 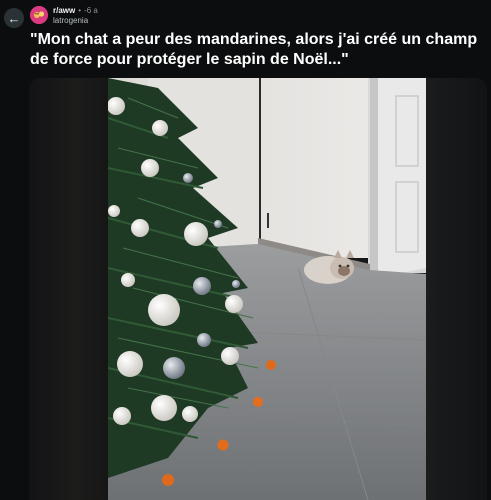 I want to click on media-blur-backdrop-left, so click(x=68, y=289).